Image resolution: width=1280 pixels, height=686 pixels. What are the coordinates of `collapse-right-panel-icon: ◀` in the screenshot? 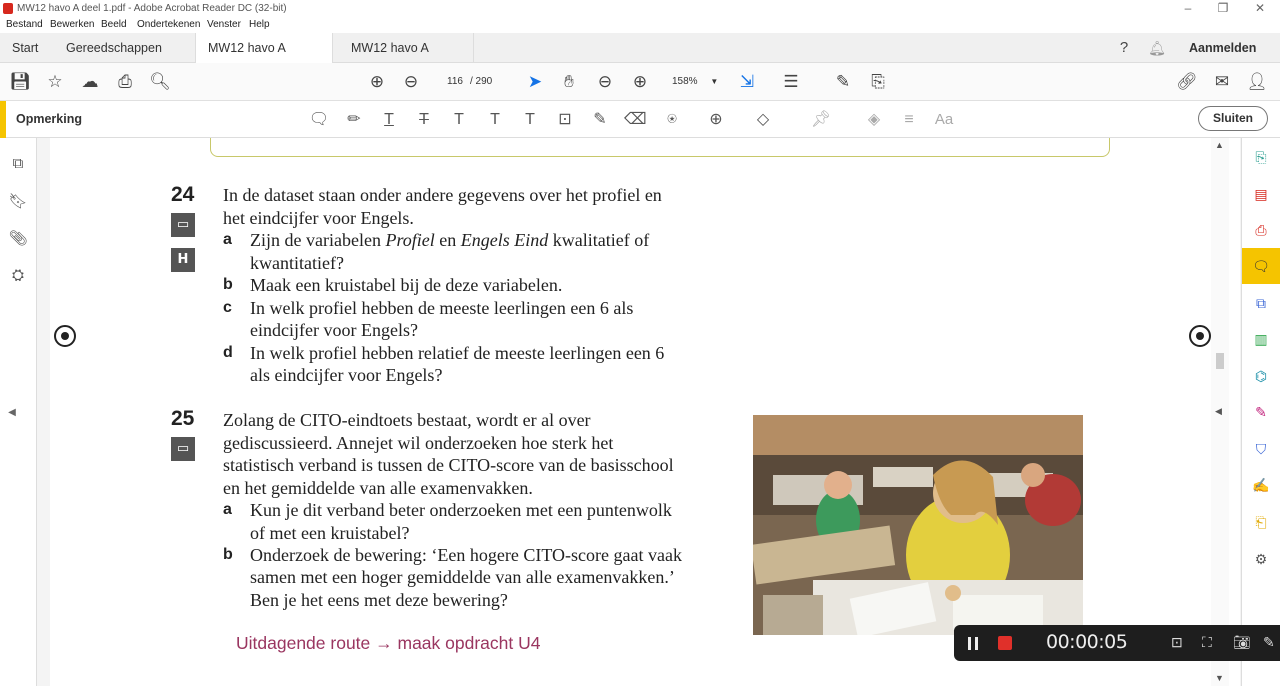 It's located at (1218, 411).